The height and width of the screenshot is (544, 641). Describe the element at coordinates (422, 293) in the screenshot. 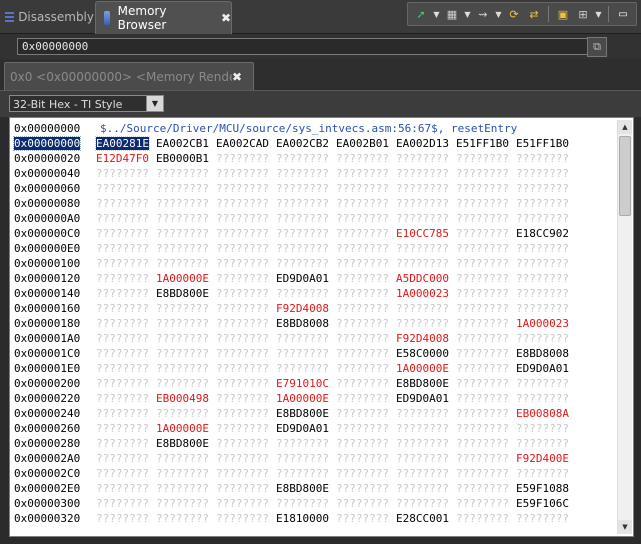

I see `memory-cell: 1A000023` at that location.